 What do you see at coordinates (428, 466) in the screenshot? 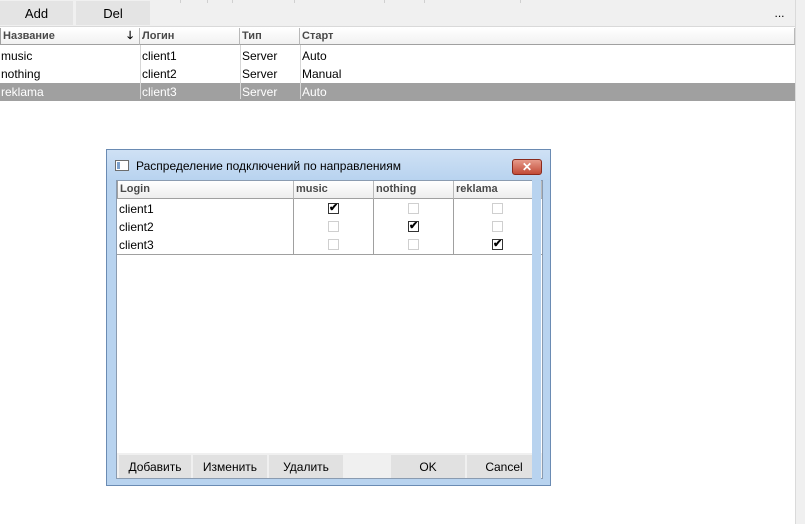
I see `ok-button: OK` at bounding box center [428, 466].